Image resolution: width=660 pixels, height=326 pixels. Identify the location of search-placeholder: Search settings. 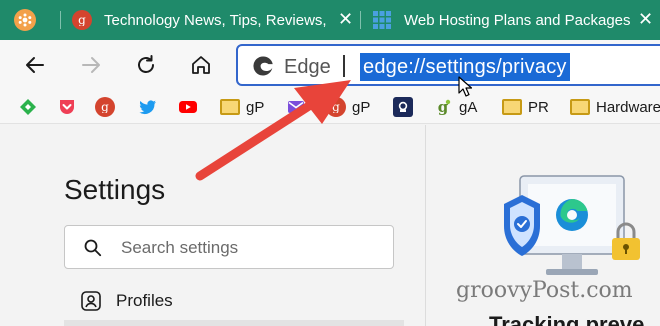
(180, 247).